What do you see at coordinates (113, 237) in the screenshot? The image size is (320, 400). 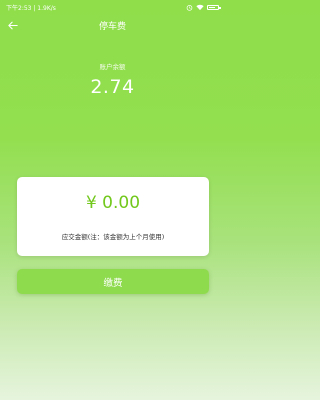 I see `amount-due-note: 应交金额(注：该金额为上个月使用)` at bounding box center [113, 237].